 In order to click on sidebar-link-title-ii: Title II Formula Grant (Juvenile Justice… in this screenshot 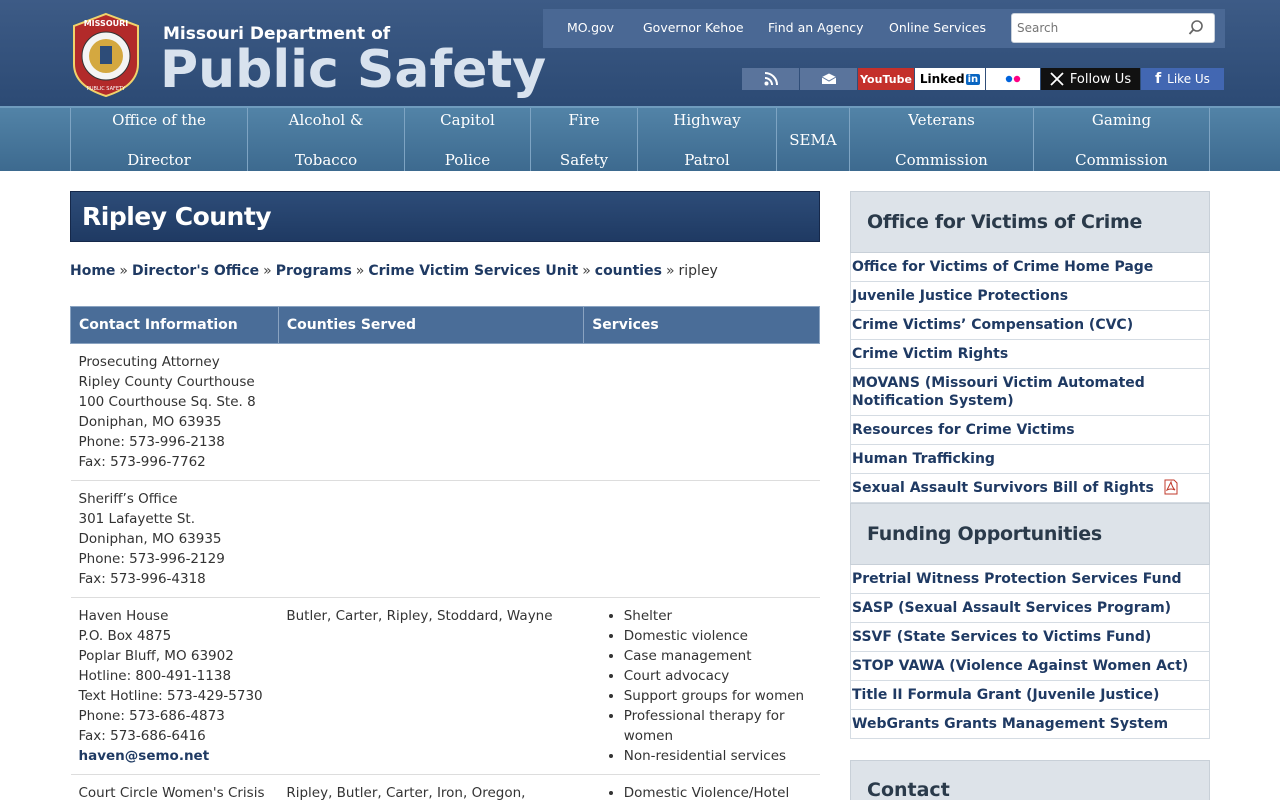, I will do `click(1030, 695)`.